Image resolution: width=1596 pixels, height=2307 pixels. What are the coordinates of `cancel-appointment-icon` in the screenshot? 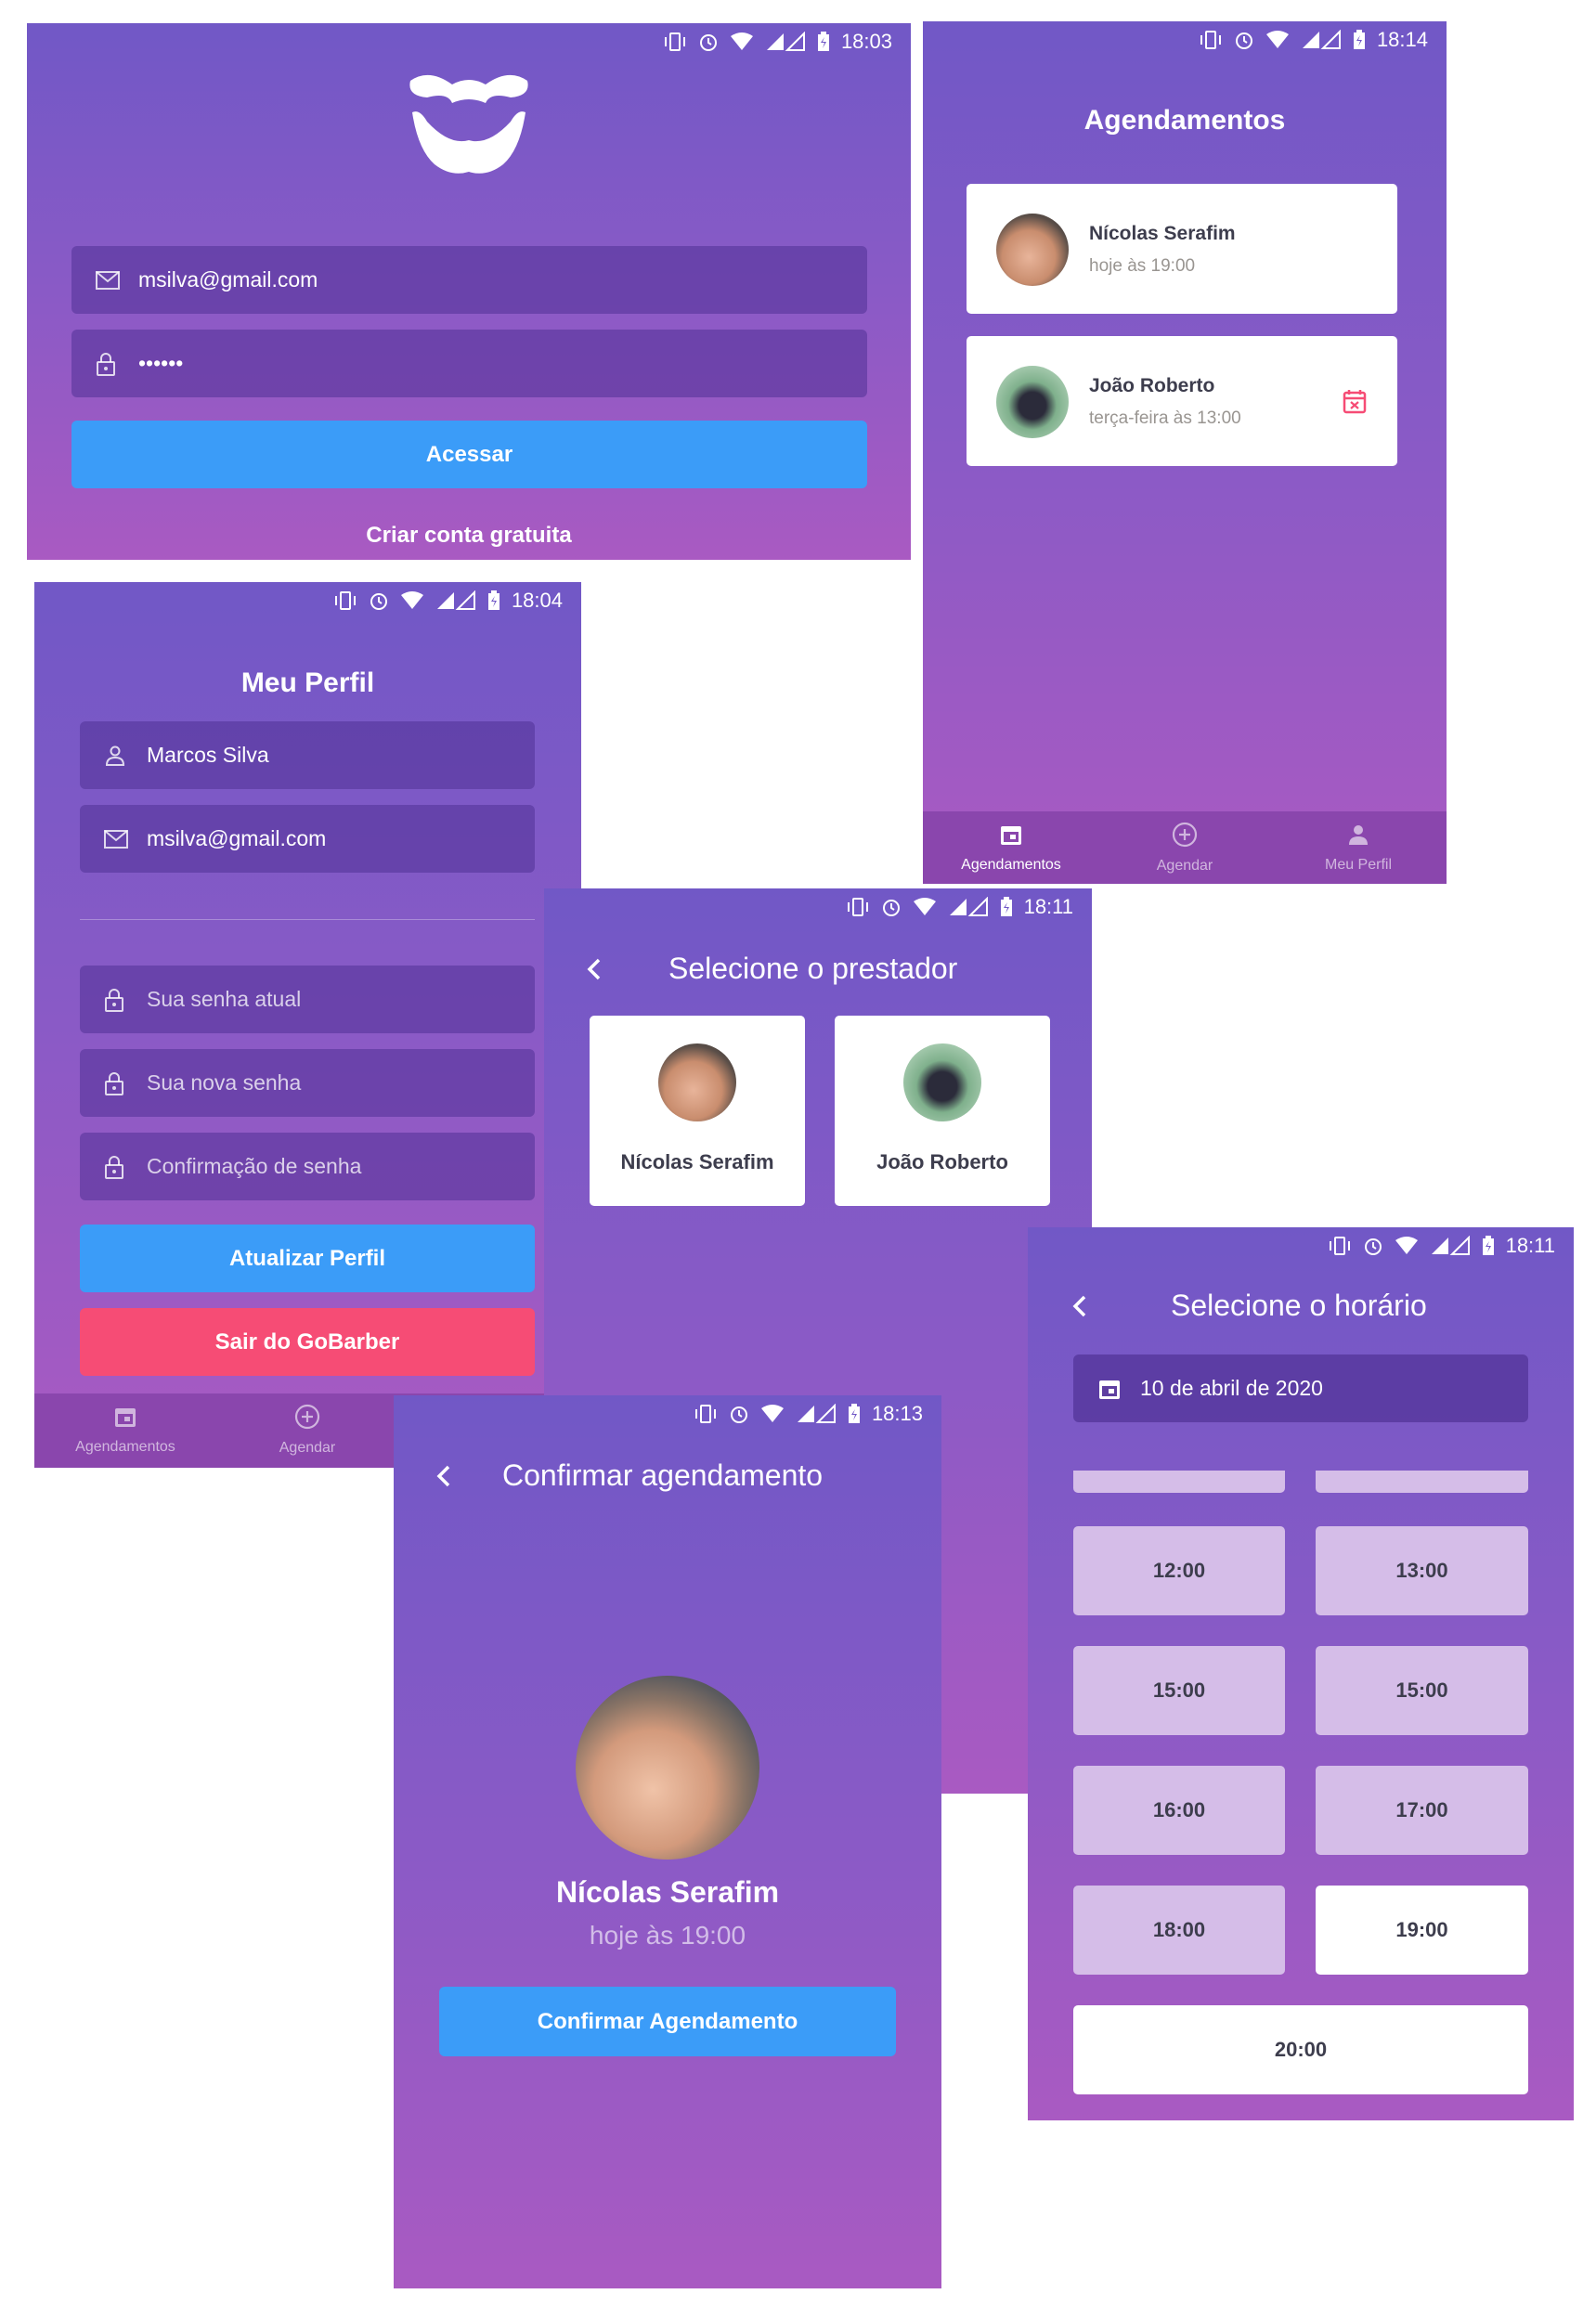 It's located at (1355, 403).